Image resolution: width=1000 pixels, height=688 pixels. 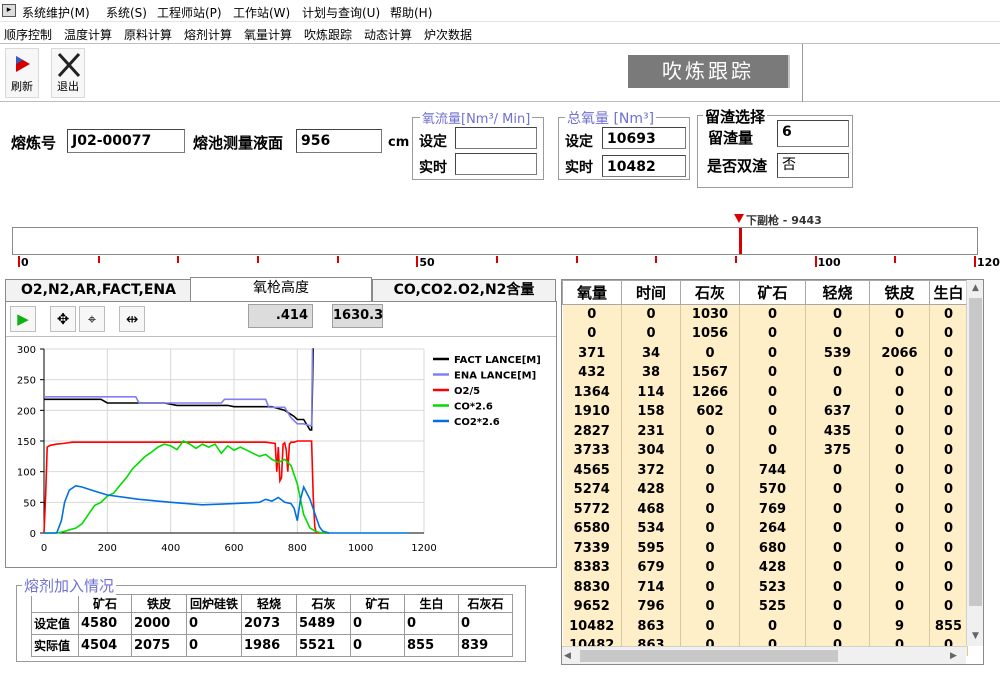 What do you see at coordinates (377, 645) in the screenshot?
I see `flux-cell: 0` at bounding box center [377, 645].